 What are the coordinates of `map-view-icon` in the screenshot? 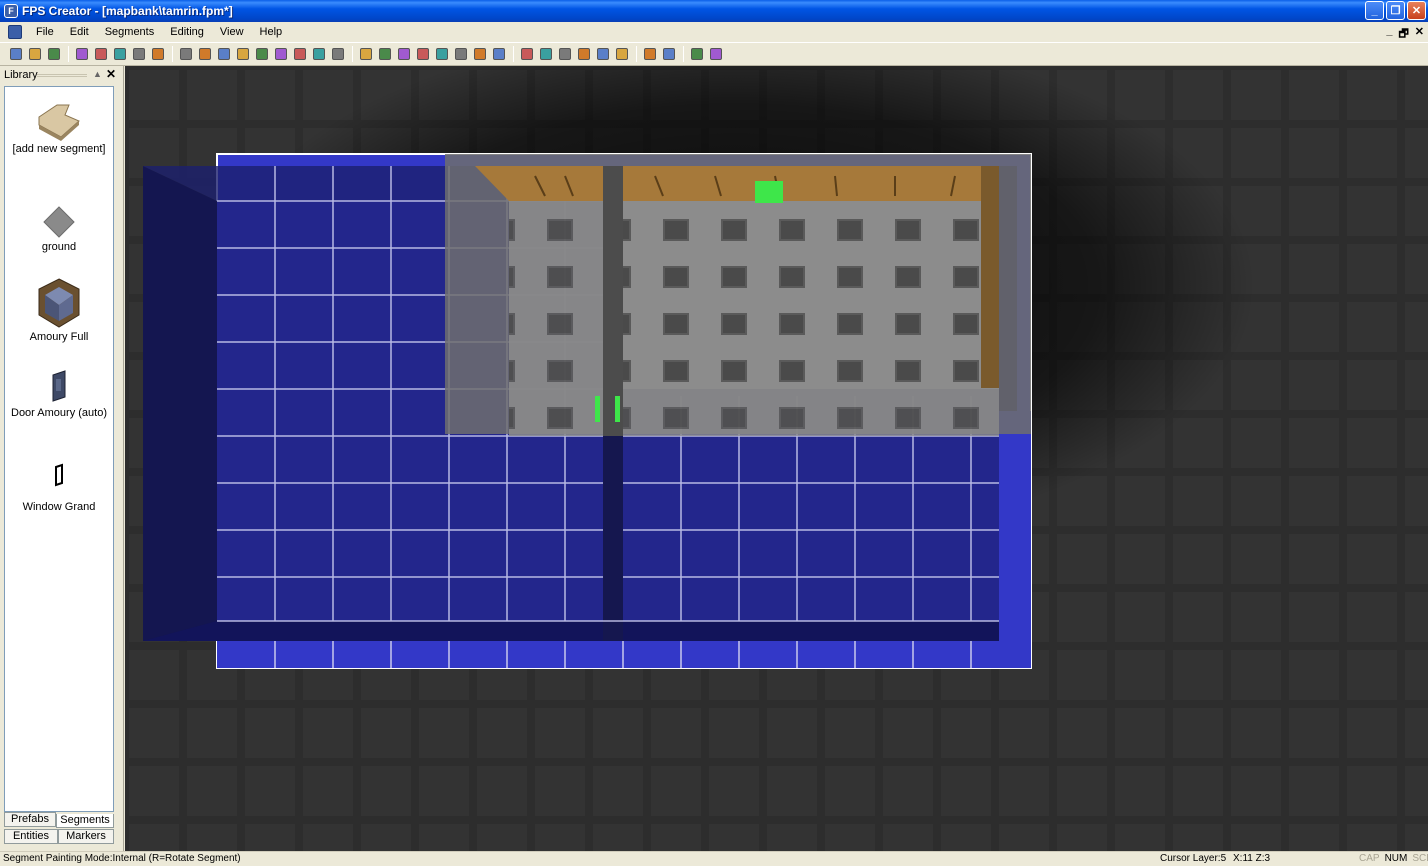 It's located at (319, 54).